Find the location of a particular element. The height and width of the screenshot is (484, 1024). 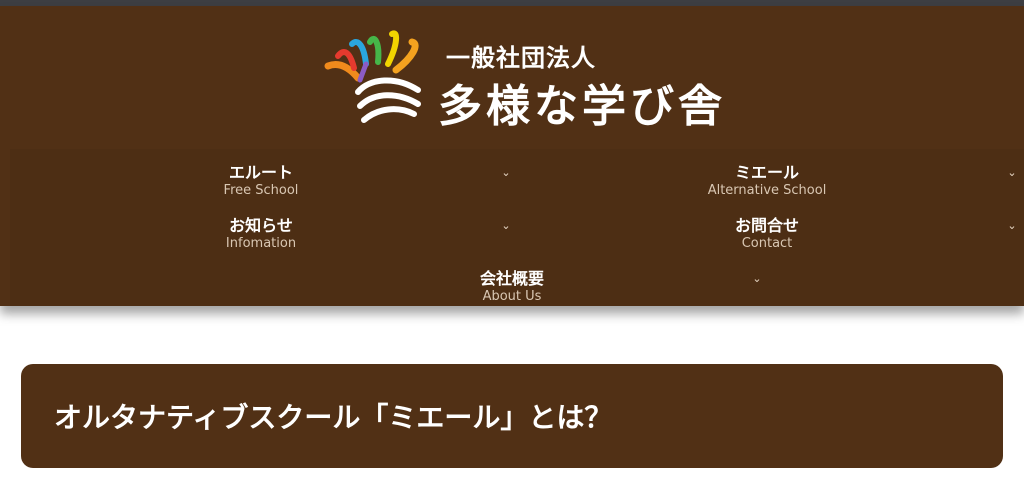

nav-item-contact: お問合せ Contact ⌄ is located at coordinates (767, 231).